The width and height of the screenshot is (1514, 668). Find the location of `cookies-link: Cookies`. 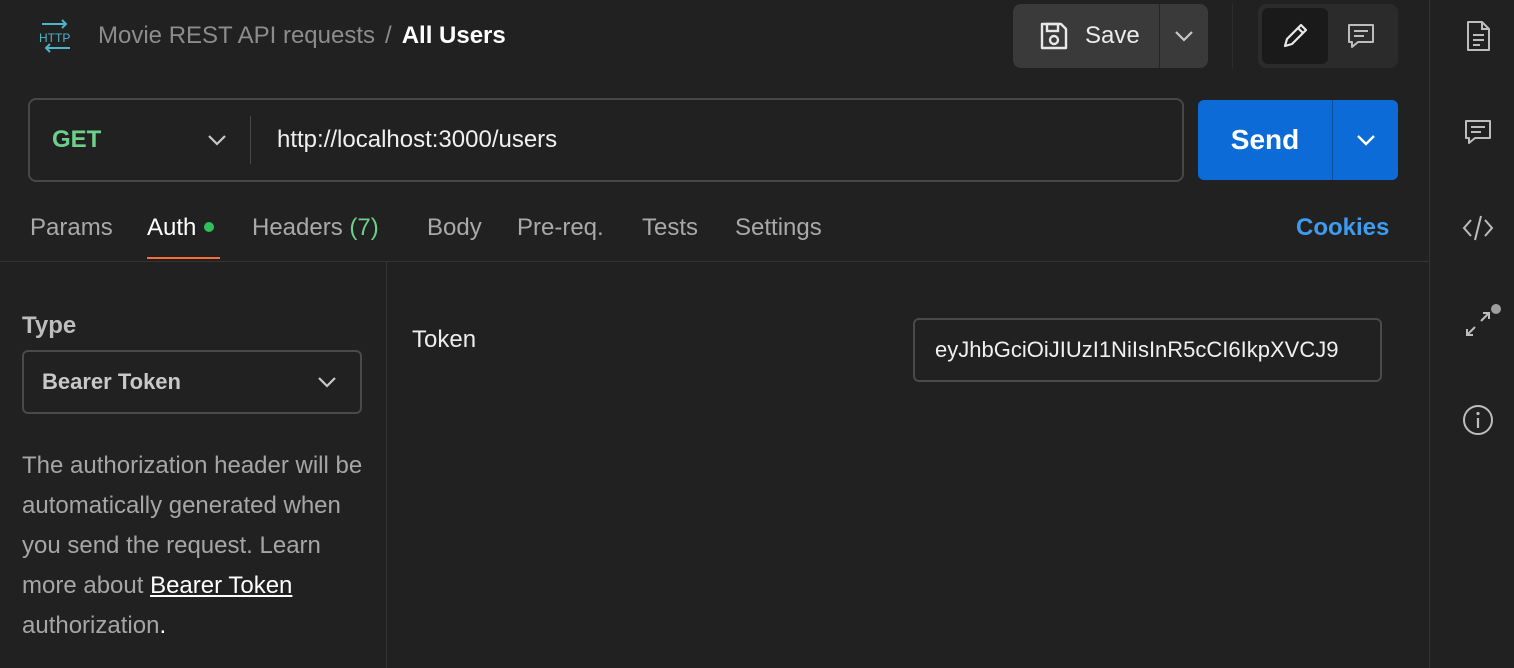

cookies-link: Cookies is located at coordinates (1342, 228).